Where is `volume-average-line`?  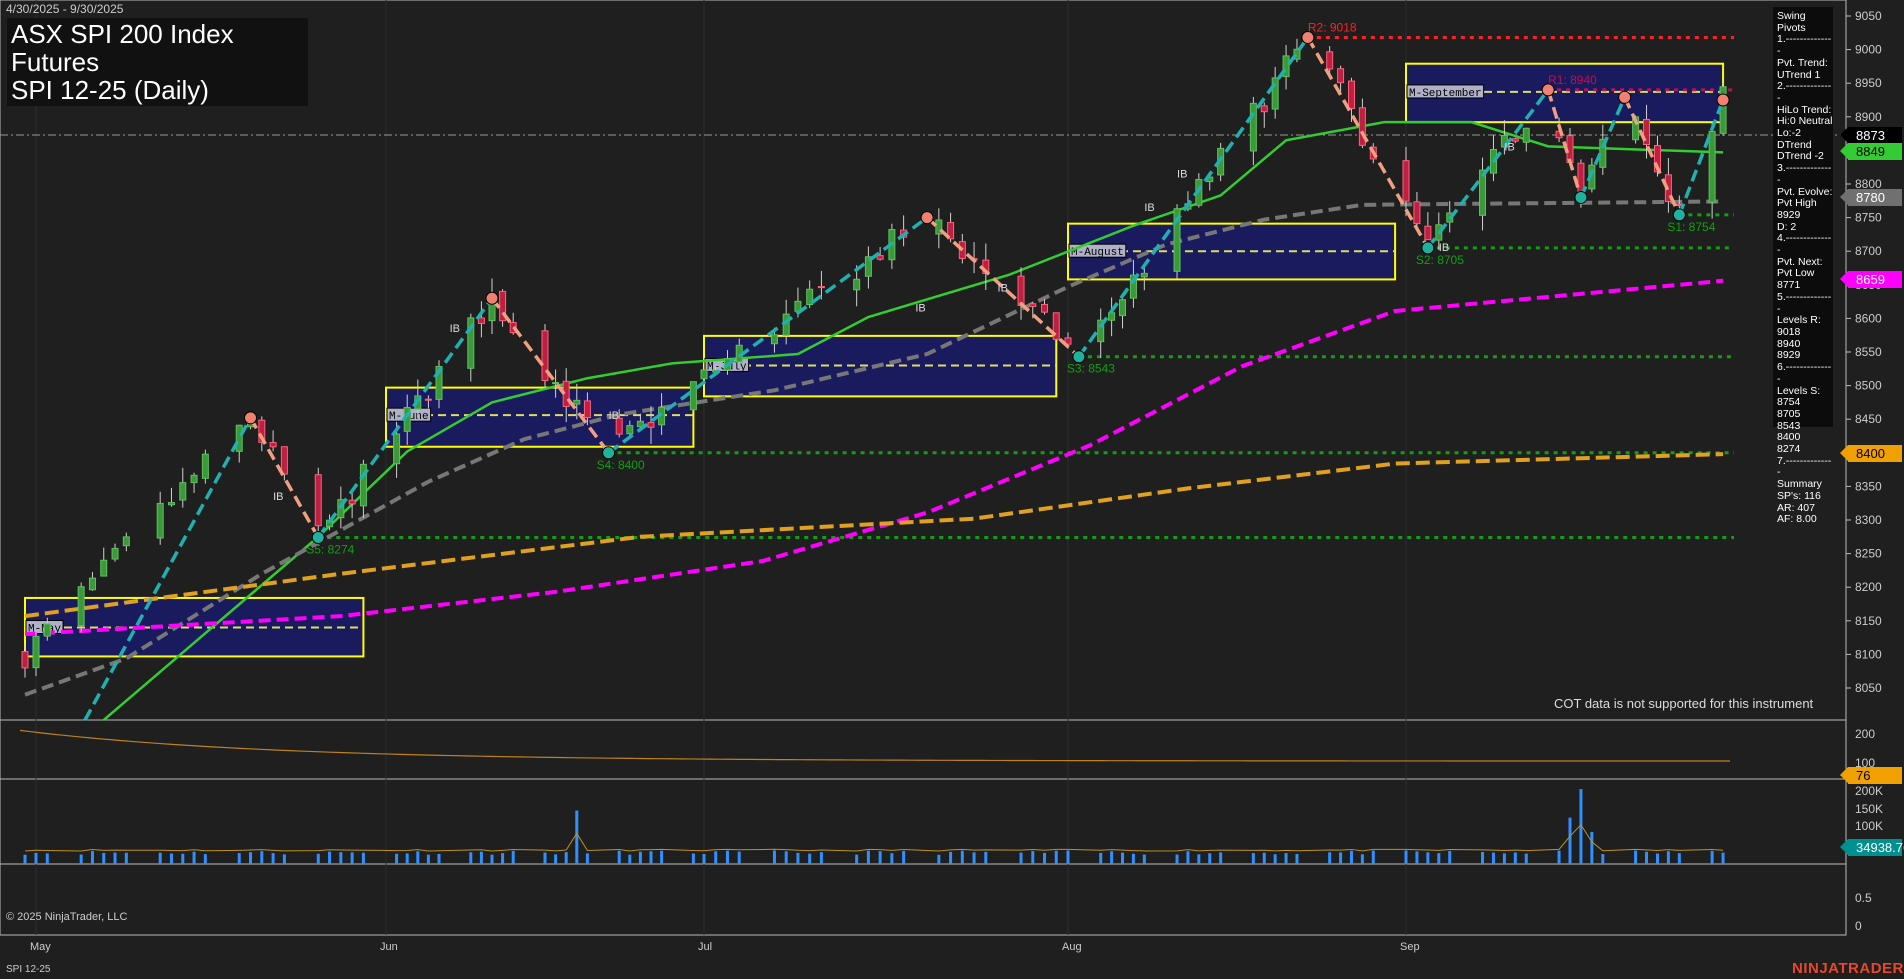 volume-average-line is located at coordinates (874, 837).